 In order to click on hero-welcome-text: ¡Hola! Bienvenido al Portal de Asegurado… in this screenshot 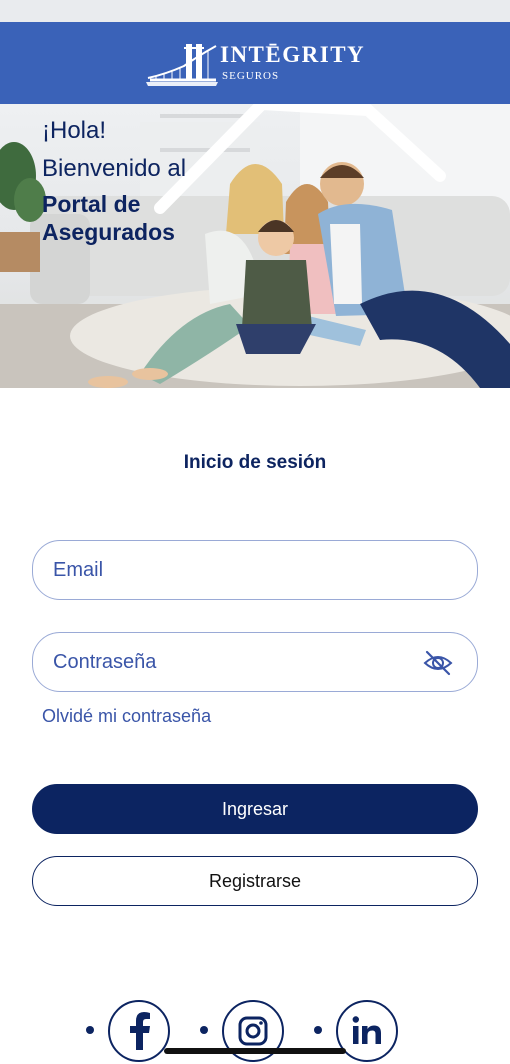, I will do `click(114, 179)`.